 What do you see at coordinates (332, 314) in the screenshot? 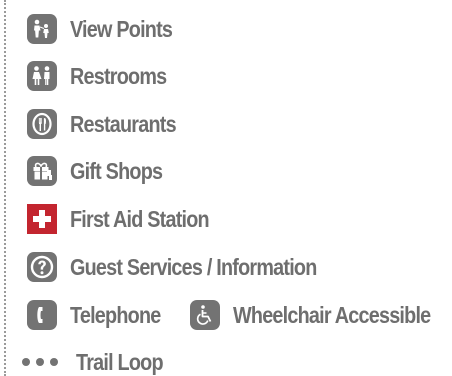
I see `legend-label: Wheelchair Accessible` at bounding box center [332, 314].